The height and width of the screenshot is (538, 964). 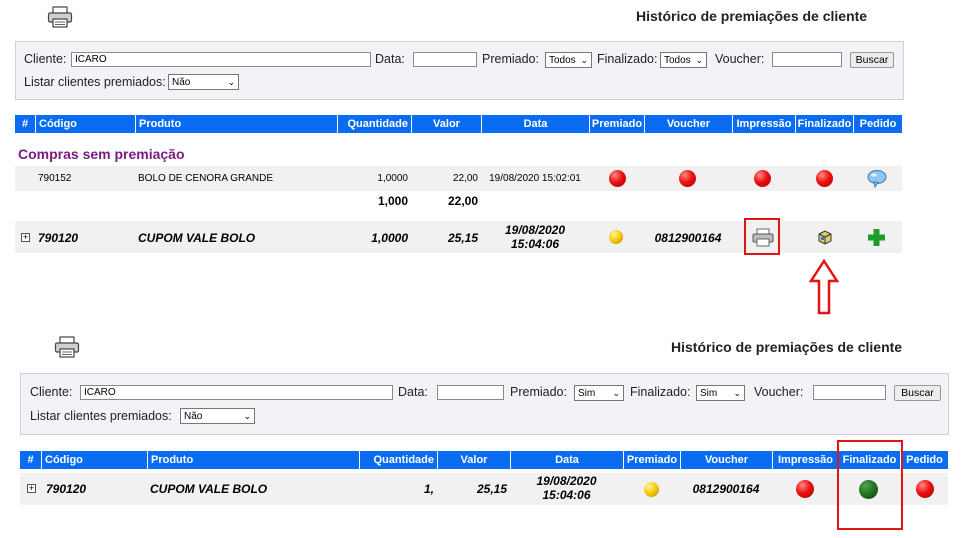 What do you see at coordinates (870, 485) in the screenshot?
I see `highlight-box-finalizado` at bounding box center [870, 485].